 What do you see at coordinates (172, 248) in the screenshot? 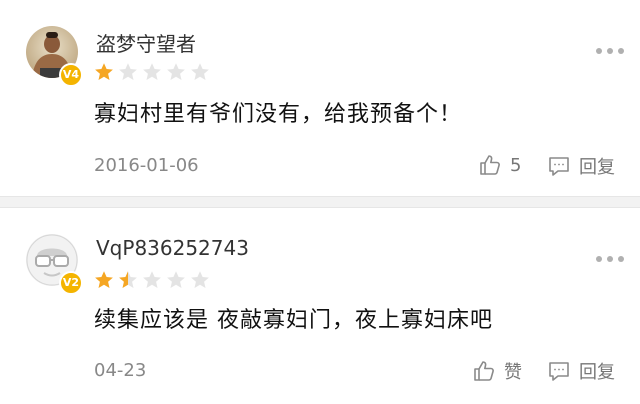
I see `username: VqP836252743` at bounding box center [172, 248].